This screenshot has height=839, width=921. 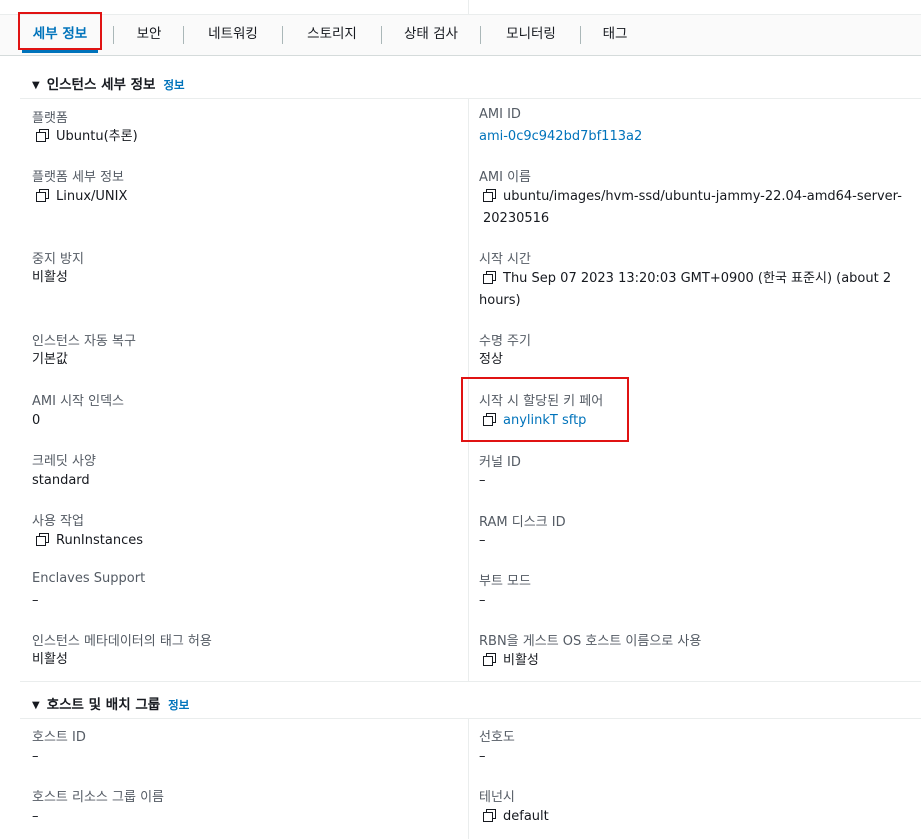 What do you see at coordinates (35, 756) in the screenshot?
I see `host-id-value: –` at bounding box center [35, 756].